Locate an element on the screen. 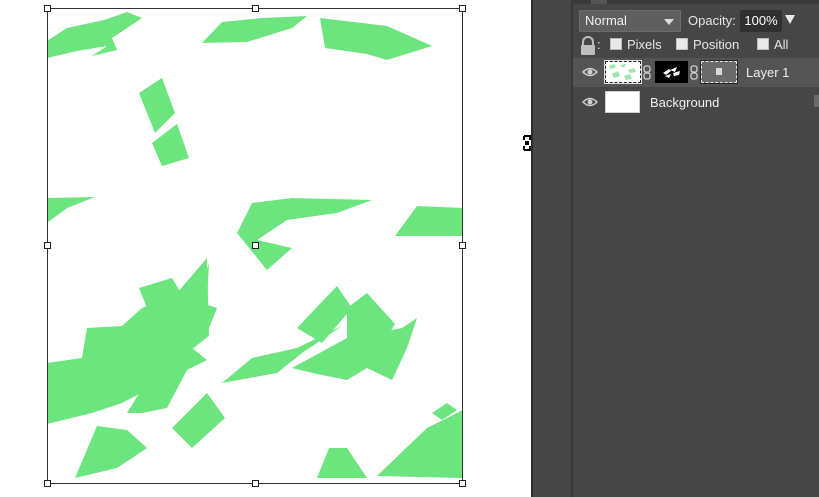 The image size is (819, 497). panel-gutter is located at coordinates (552, 248).